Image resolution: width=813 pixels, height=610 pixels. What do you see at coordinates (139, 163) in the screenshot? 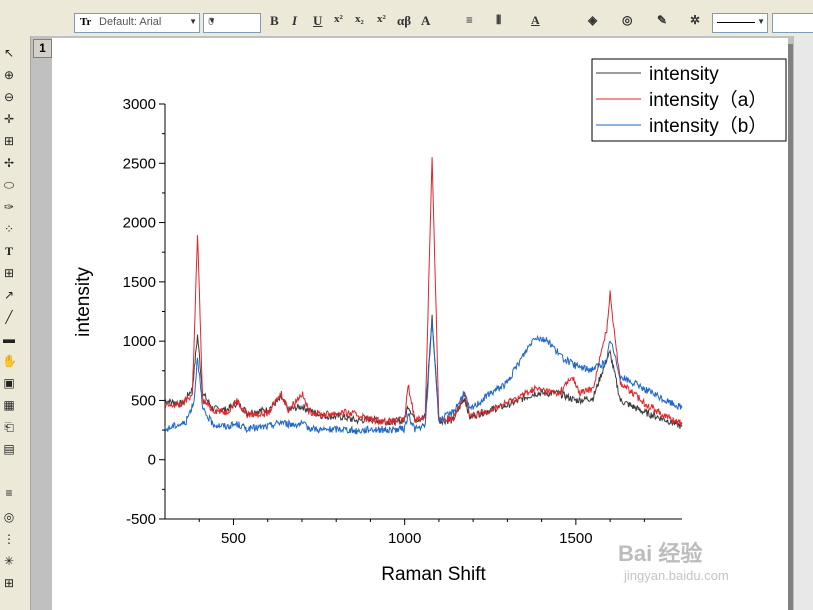
I see `y-tick-label: 2500` at bounding box center [139, 163].